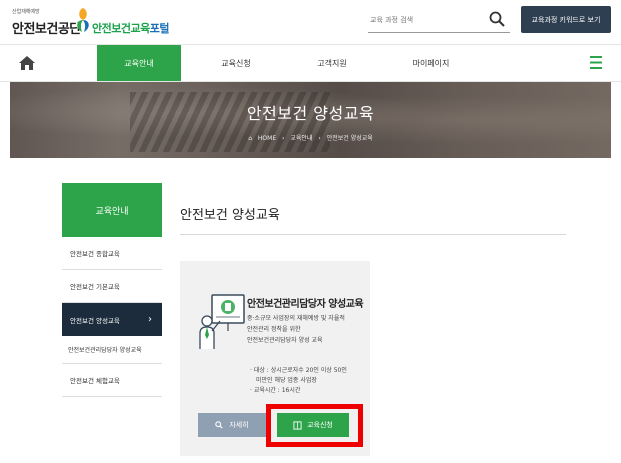  Describe the element at coordinates (596, 62) in the screenshot. I see `hamburger-menu-icon` at that location.